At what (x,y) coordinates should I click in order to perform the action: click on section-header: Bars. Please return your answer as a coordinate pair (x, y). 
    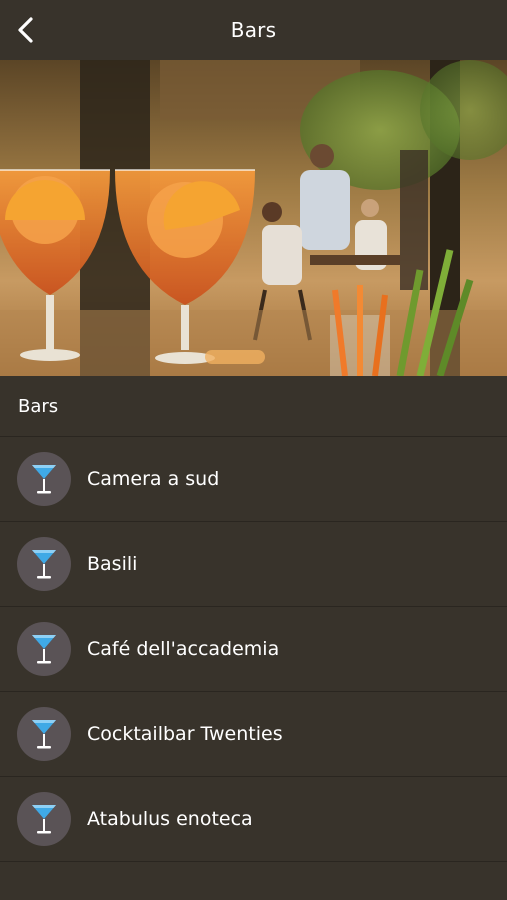
    Looking at the image, I should click on (253, 406).